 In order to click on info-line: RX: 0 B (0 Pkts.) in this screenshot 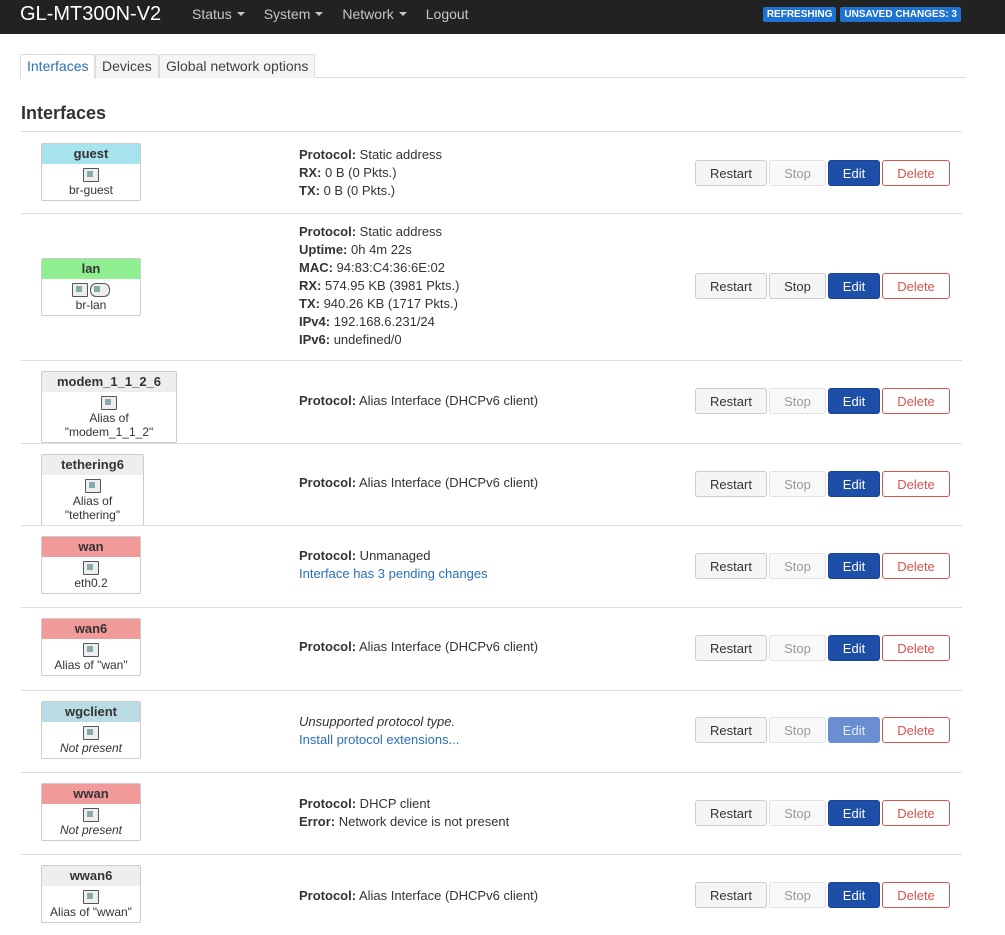, I will do `click(370, 173)`.